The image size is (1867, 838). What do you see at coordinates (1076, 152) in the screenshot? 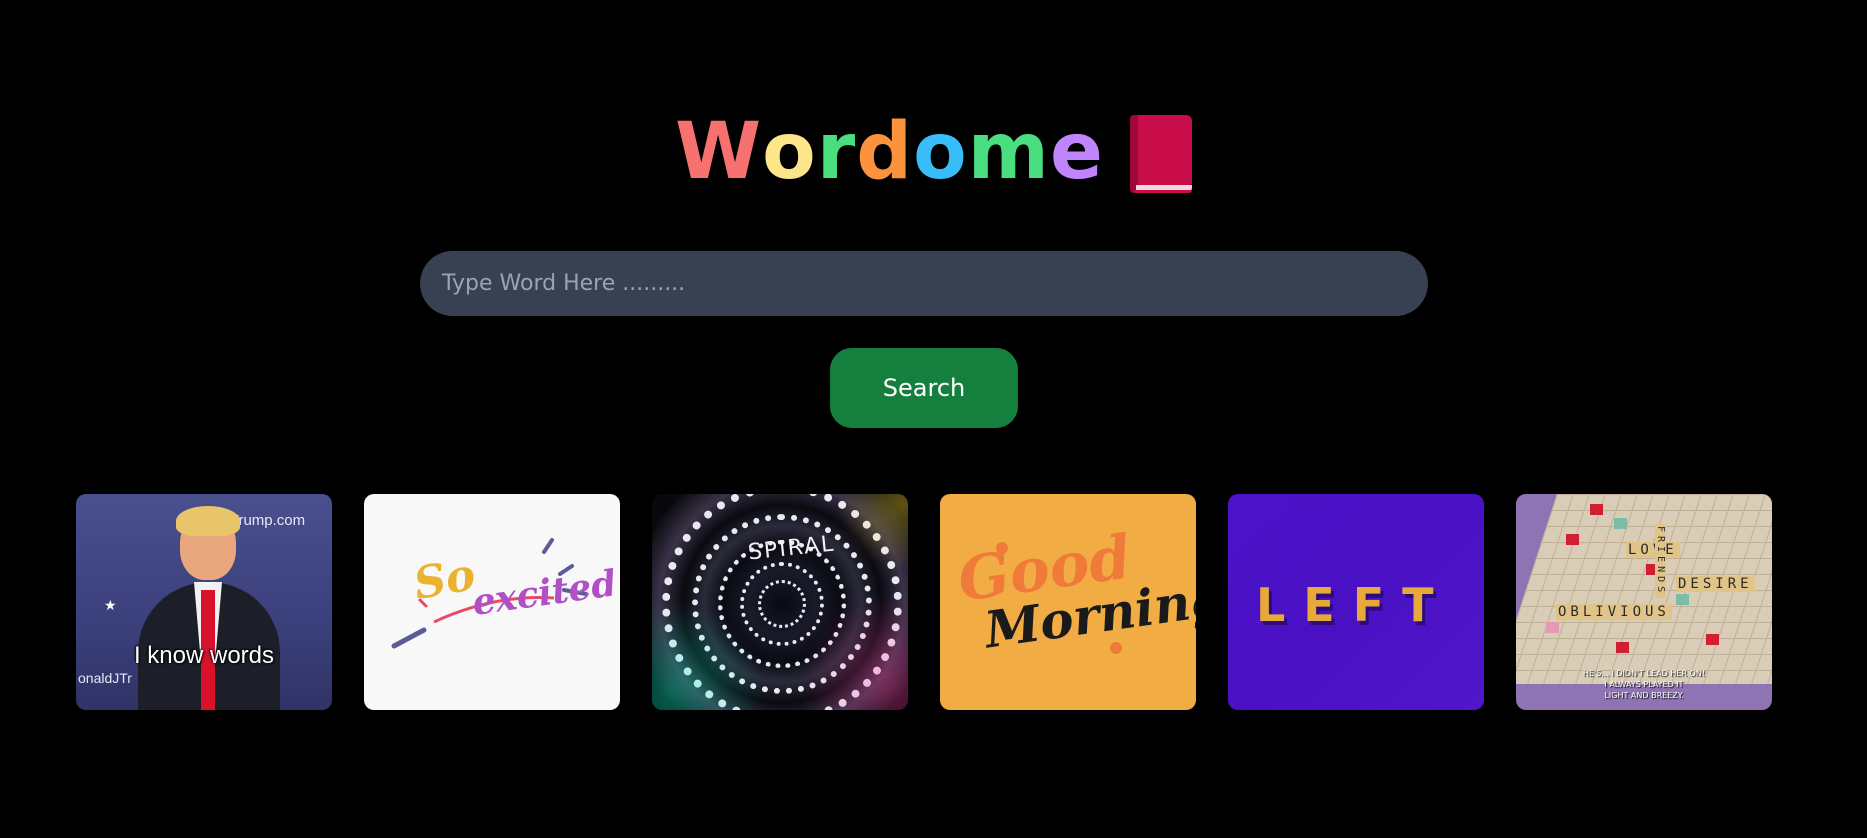
I see `title-letter-e: e` at bounding box center [1076, 152].